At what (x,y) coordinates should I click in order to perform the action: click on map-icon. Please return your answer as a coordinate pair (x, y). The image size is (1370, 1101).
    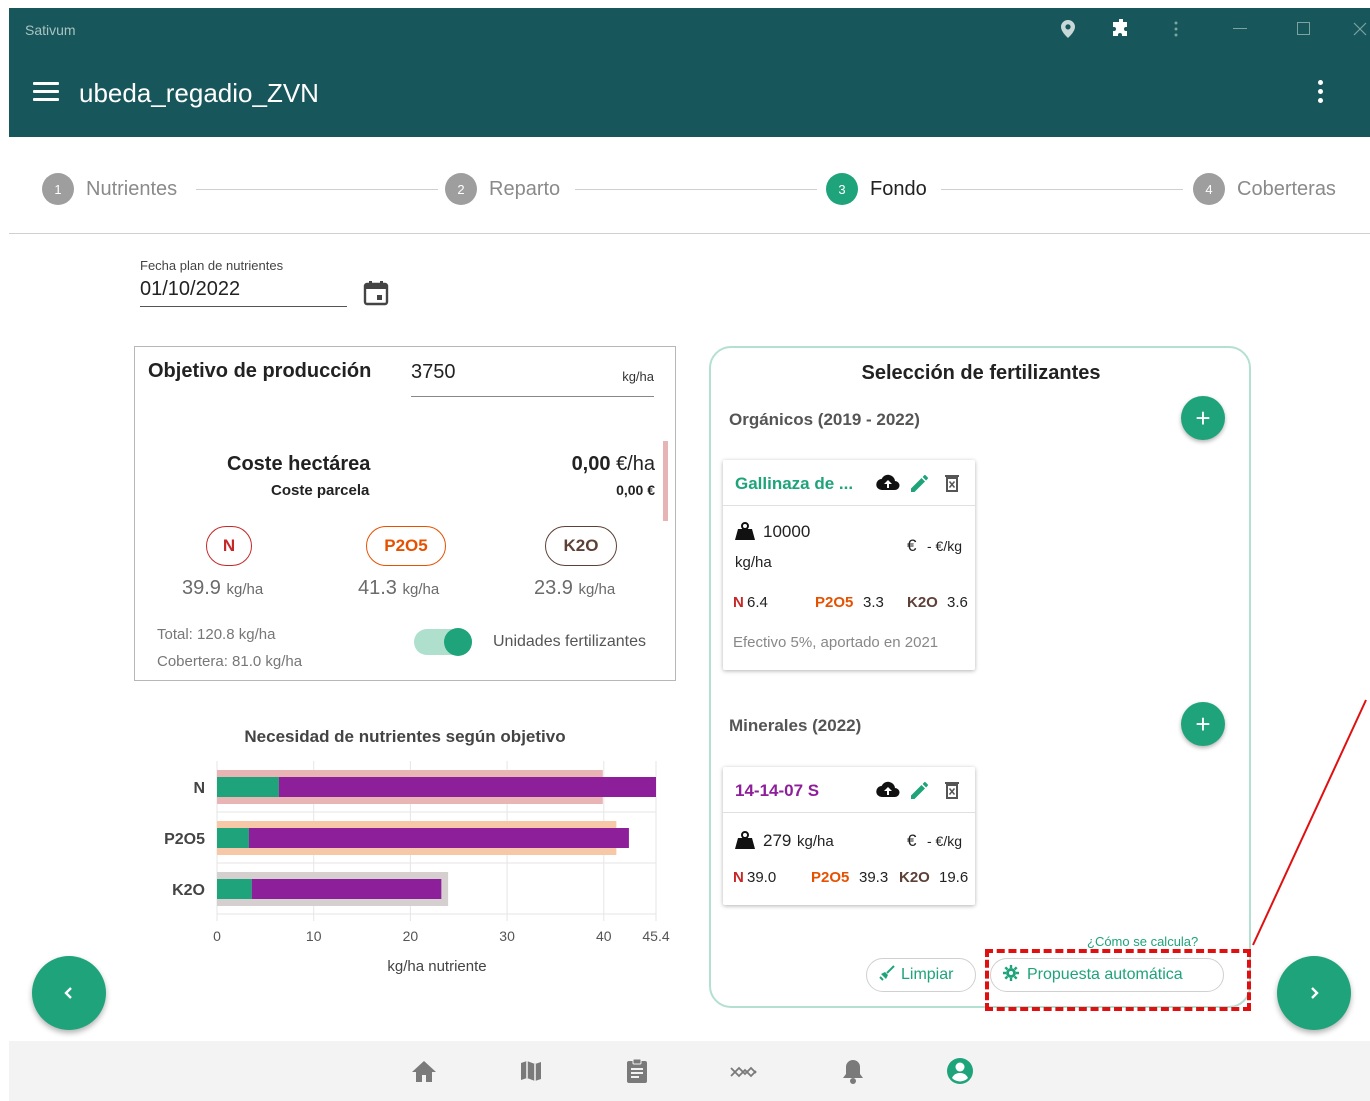
    Looking at the image, I should click on (531, 1071).